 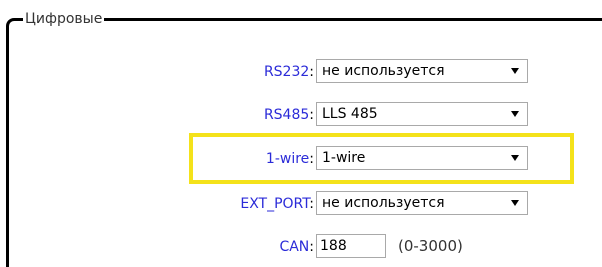 I want to click on can-input-value: 188, so click(x=333, y=246).